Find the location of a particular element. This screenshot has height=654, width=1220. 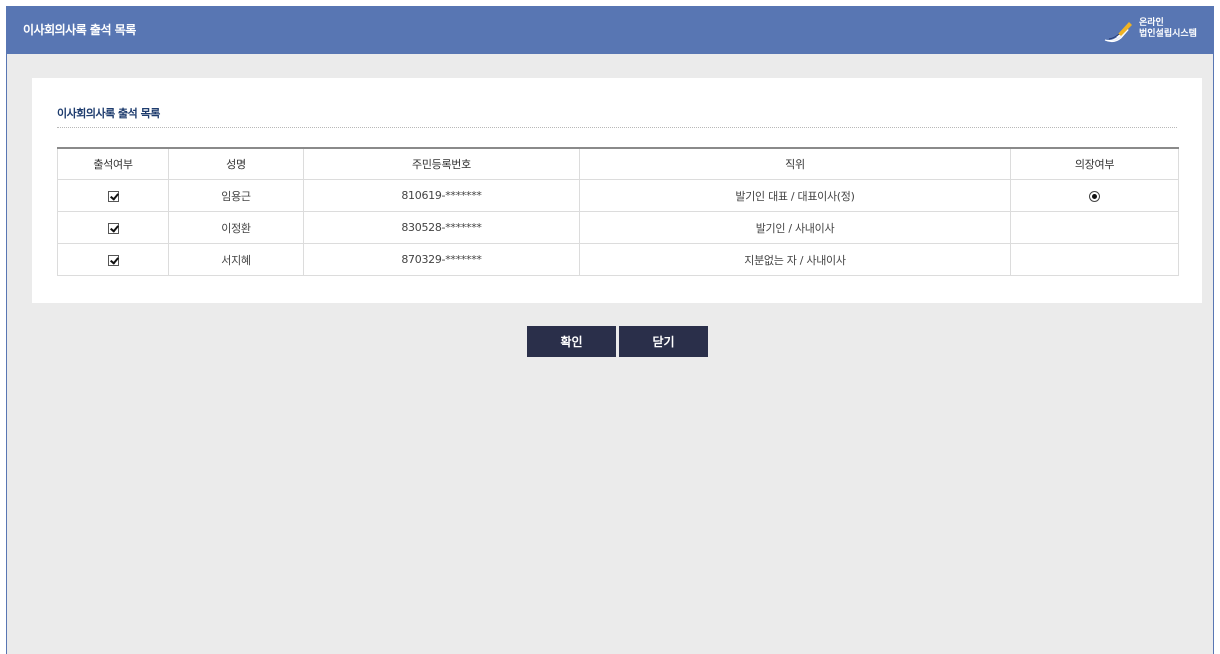

table-row: 이정환 830528-******* 발기인 / 사내이사 is located at coordinates (618, 227).